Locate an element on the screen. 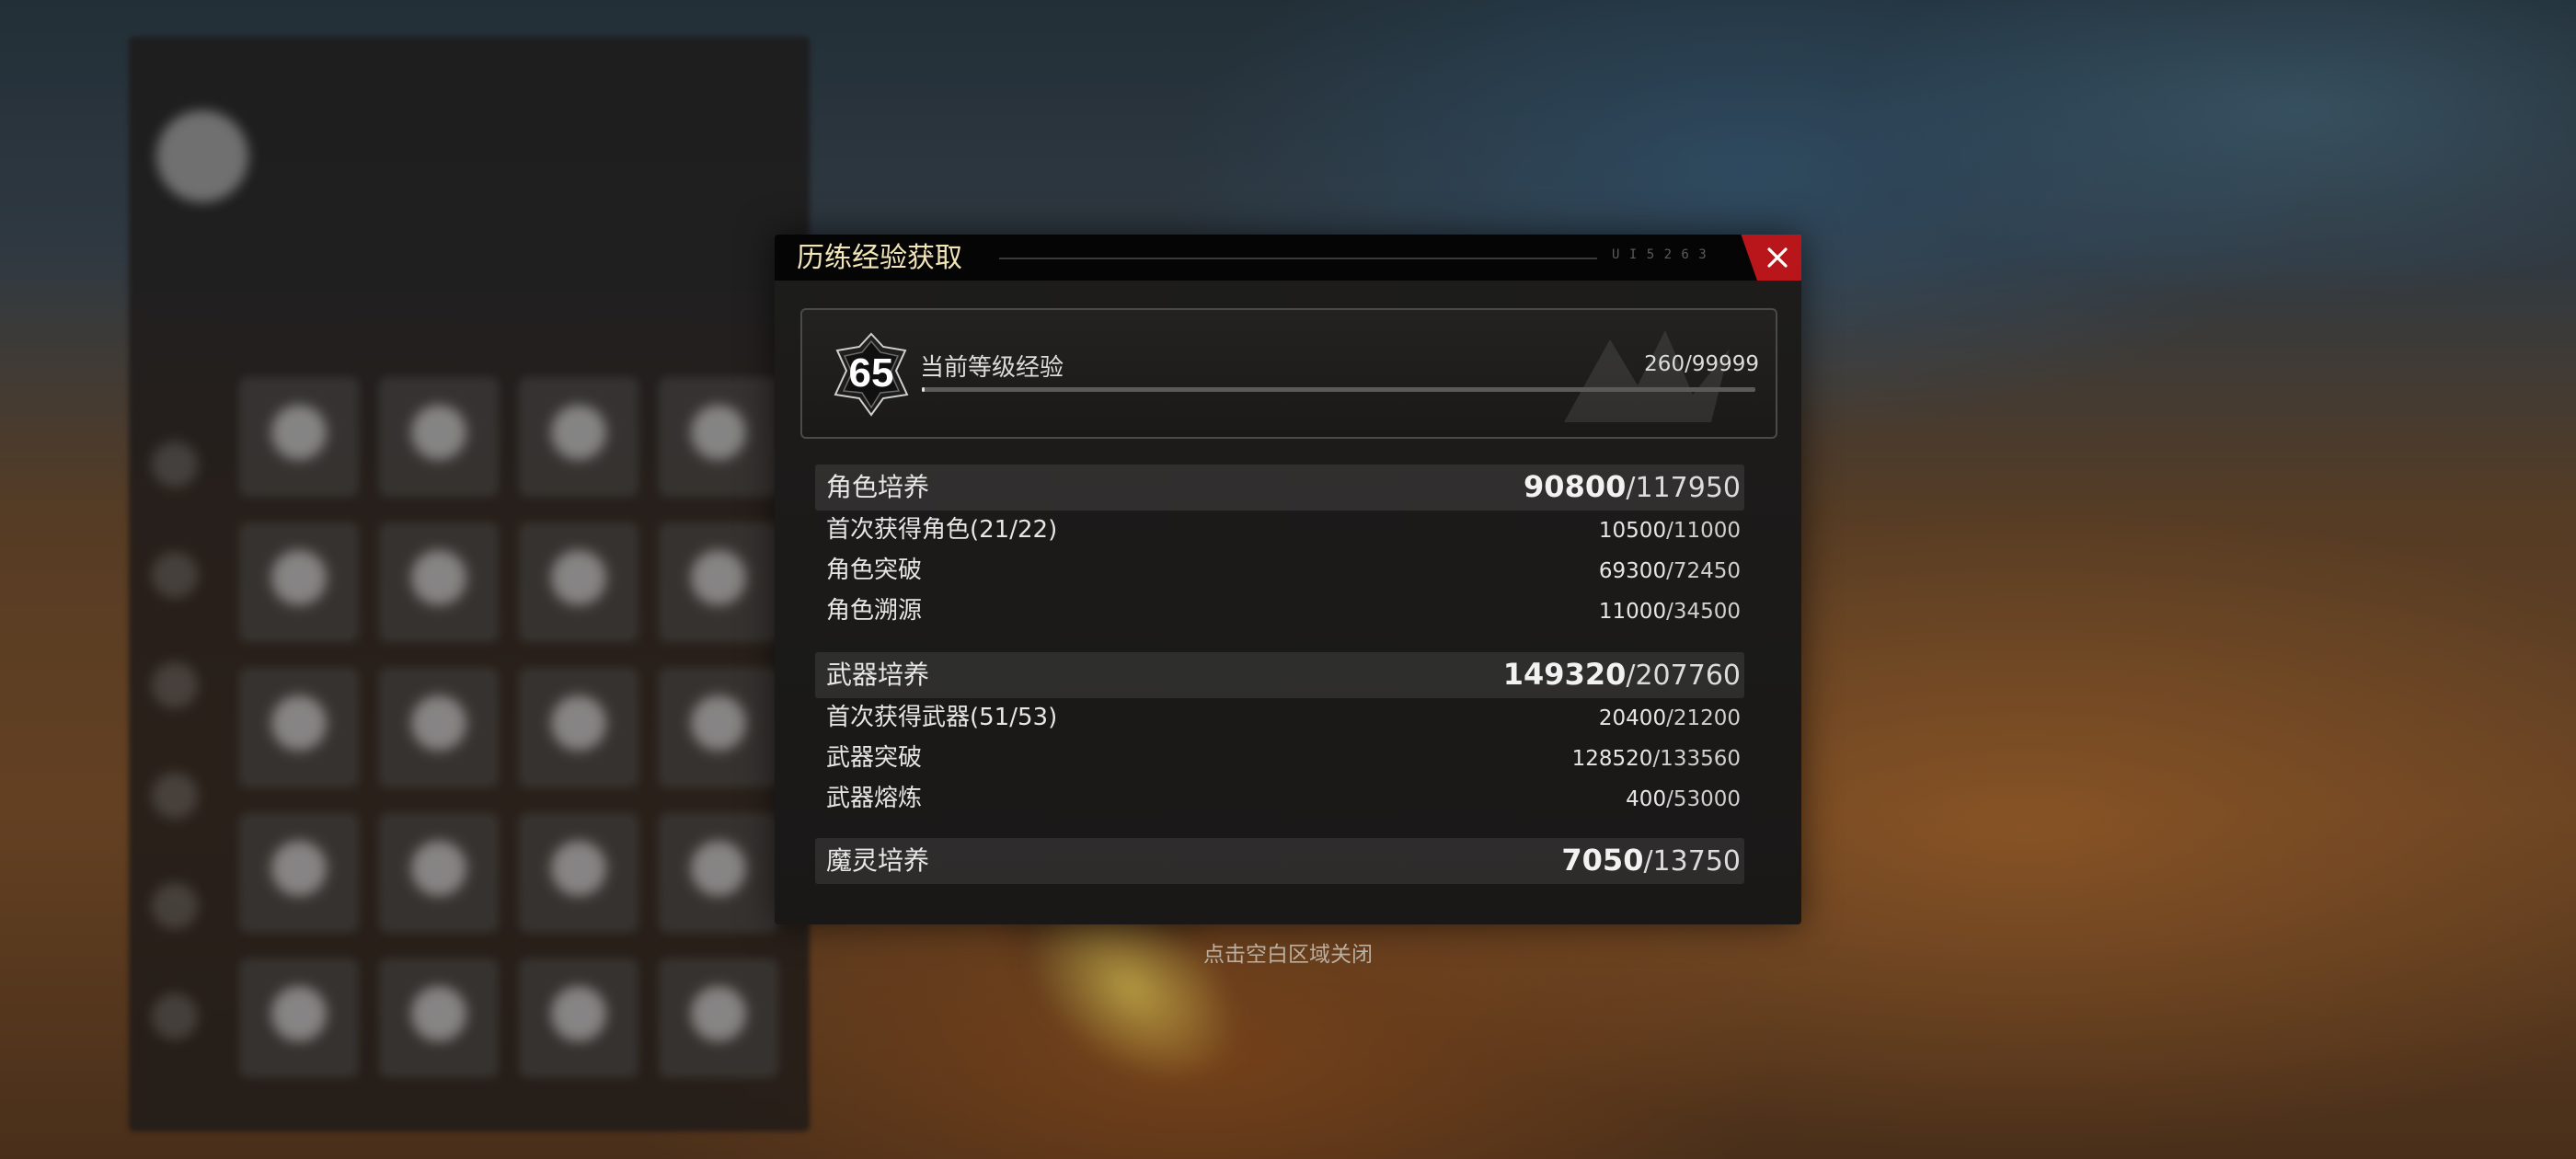 This screenshot has width=2576, height=1159. section-header: 角色培养 90800/117950 is located at coordinates (1279, 488).